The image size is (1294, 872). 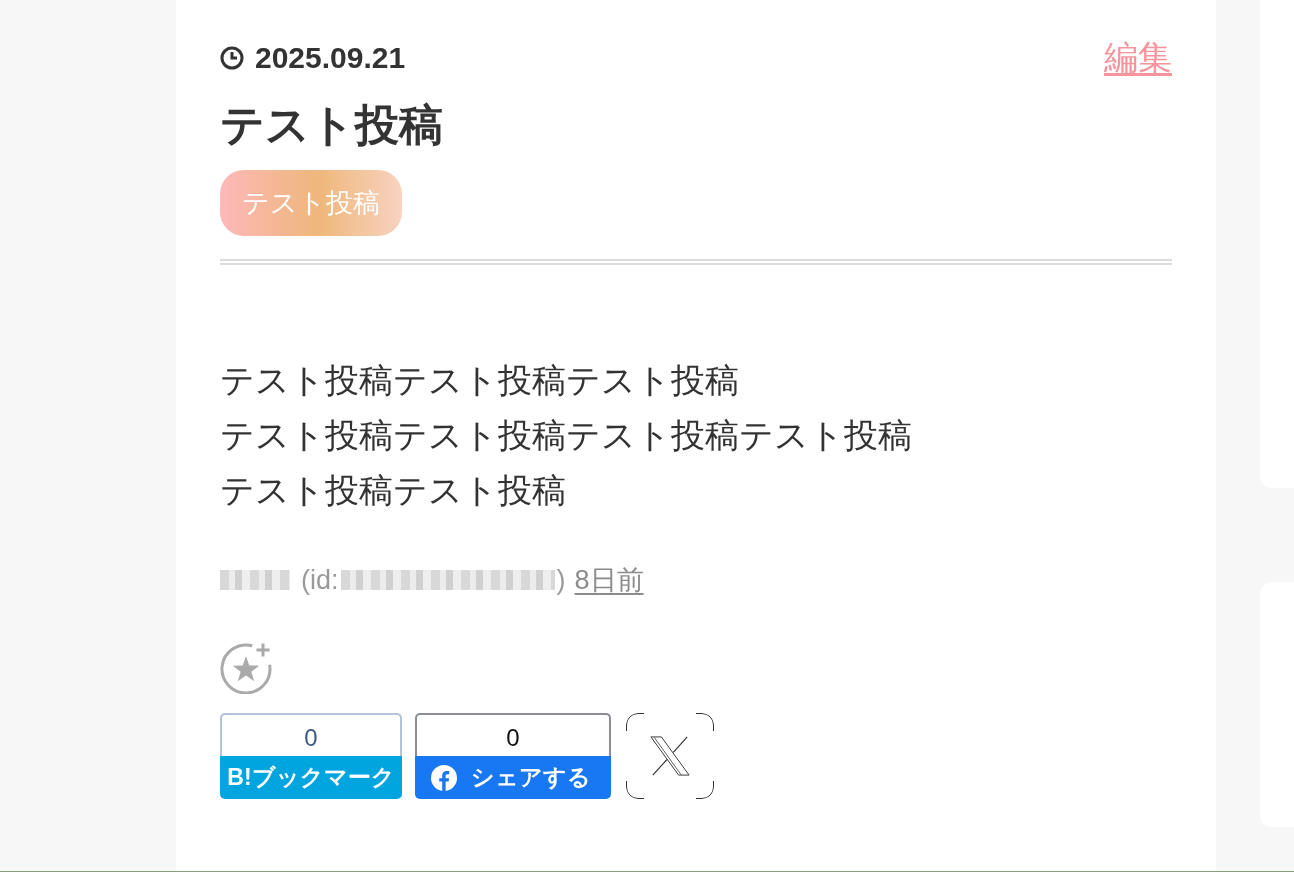 What do you see at coordinates (480, 380) in the screenshot?
I see `body-text-line: テスト投稿テスト投稿テスト投稿` at bounding box center [480, 380].